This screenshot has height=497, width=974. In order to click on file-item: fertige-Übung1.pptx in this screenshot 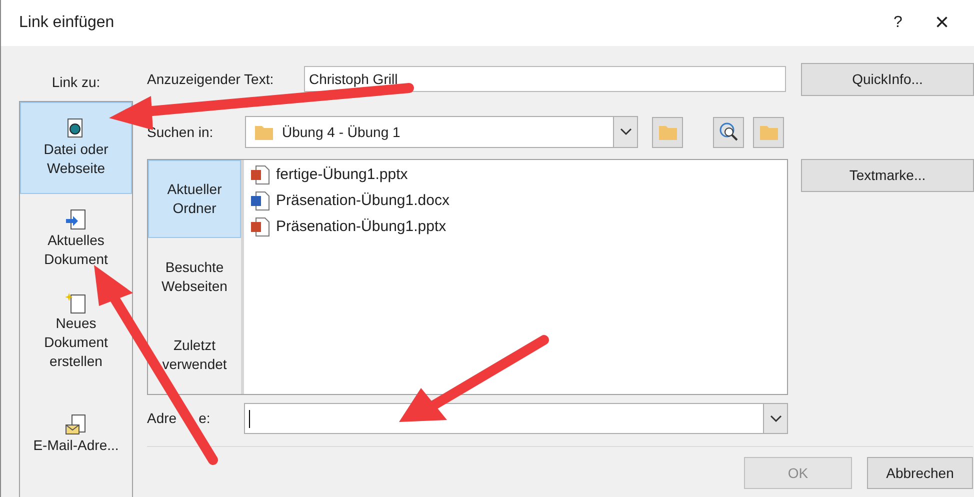, I will do `click(518, 175)`.